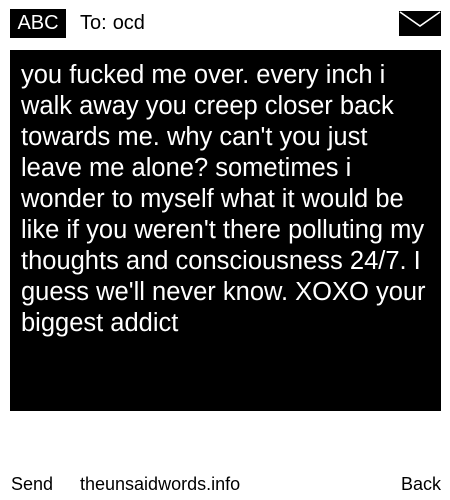 Image resolution: width=450 pixels, height=500 pixels. What do you see at coordinates (420, 23) in the screenshot?
I see `envelope-icon` at bounding box center [420, 23].